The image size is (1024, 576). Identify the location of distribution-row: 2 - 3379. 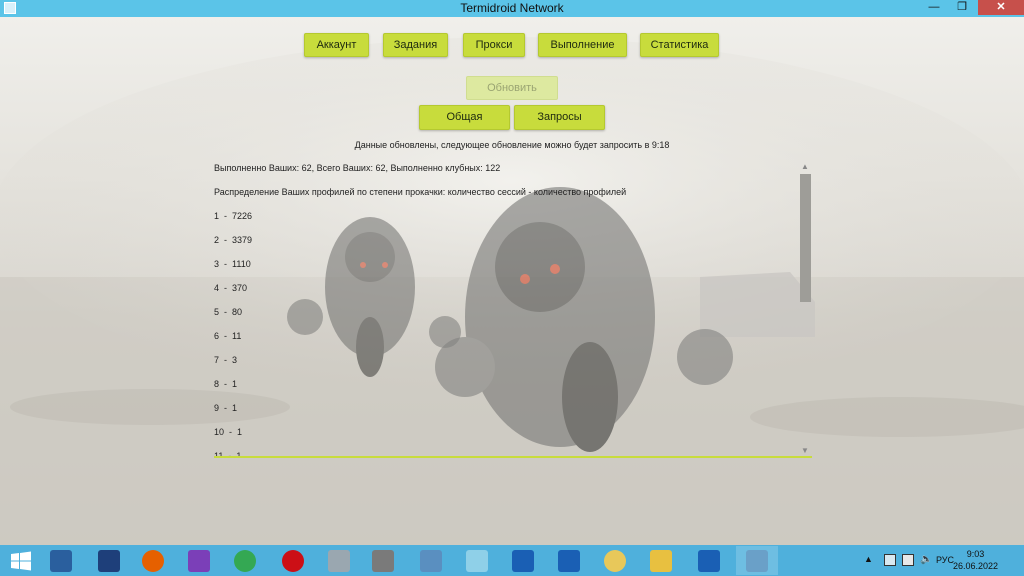
(505, 244).